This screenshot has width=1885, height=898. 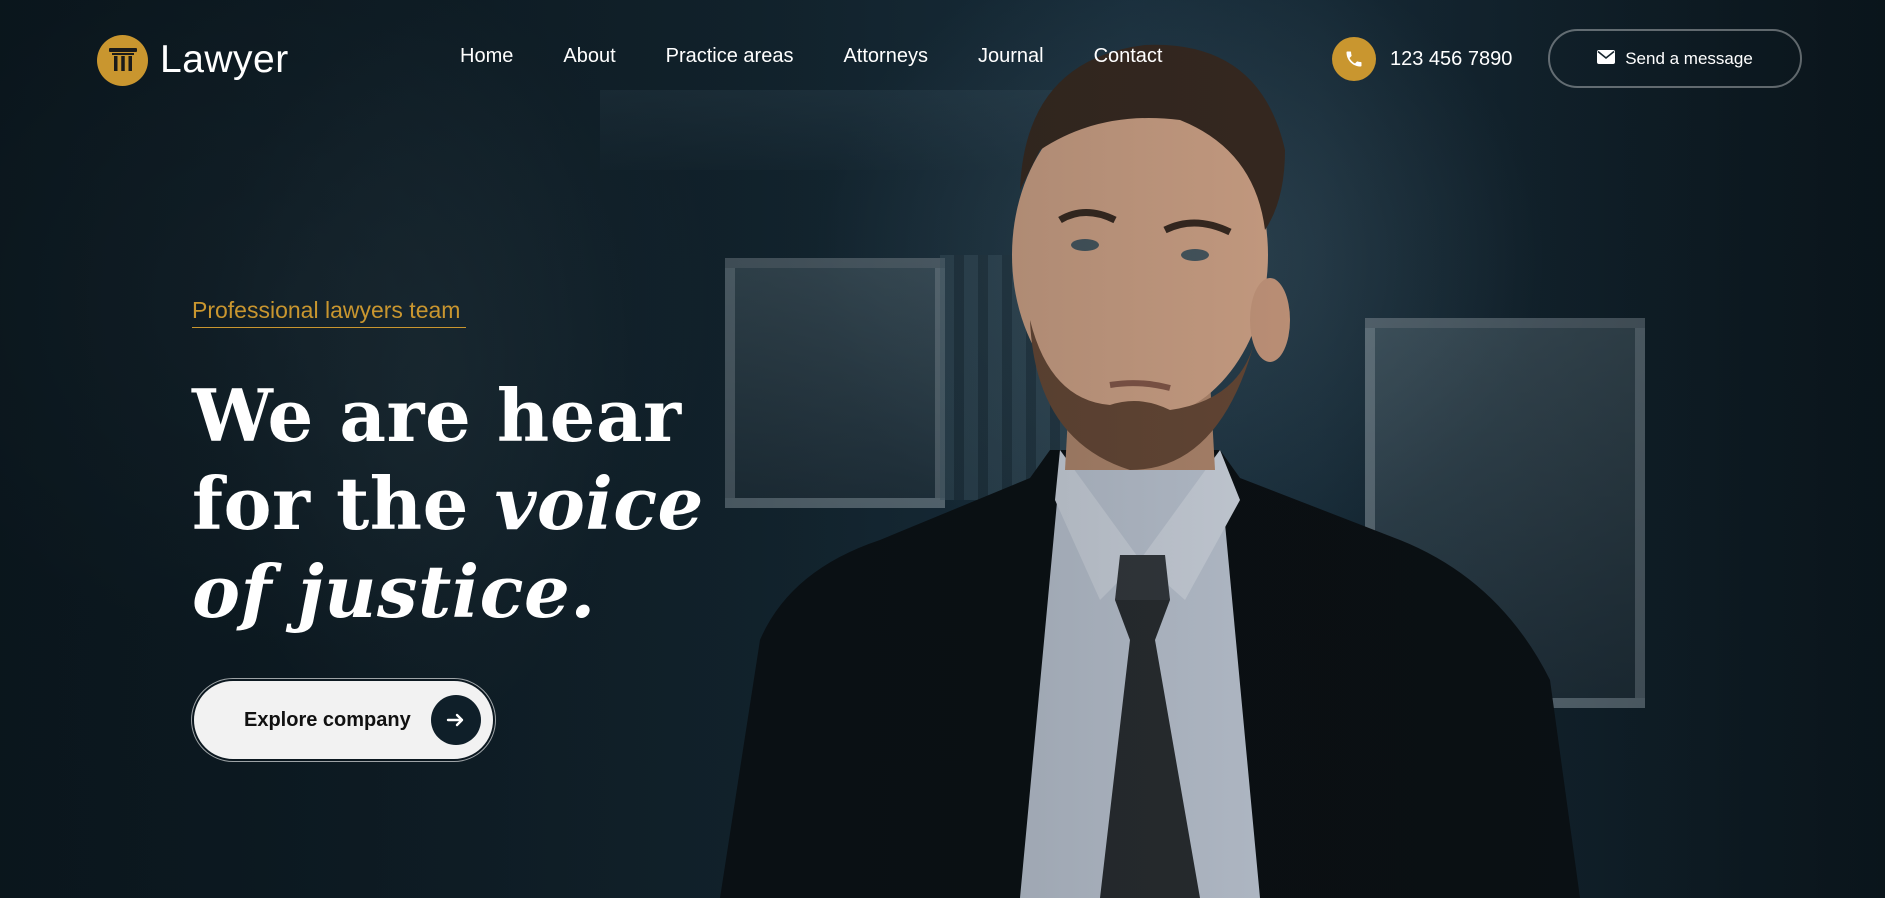 What do you see at coordinates (486, 56) in the screenshot?
I see `nav-item-home: Home` at bounding box center [486, 56].